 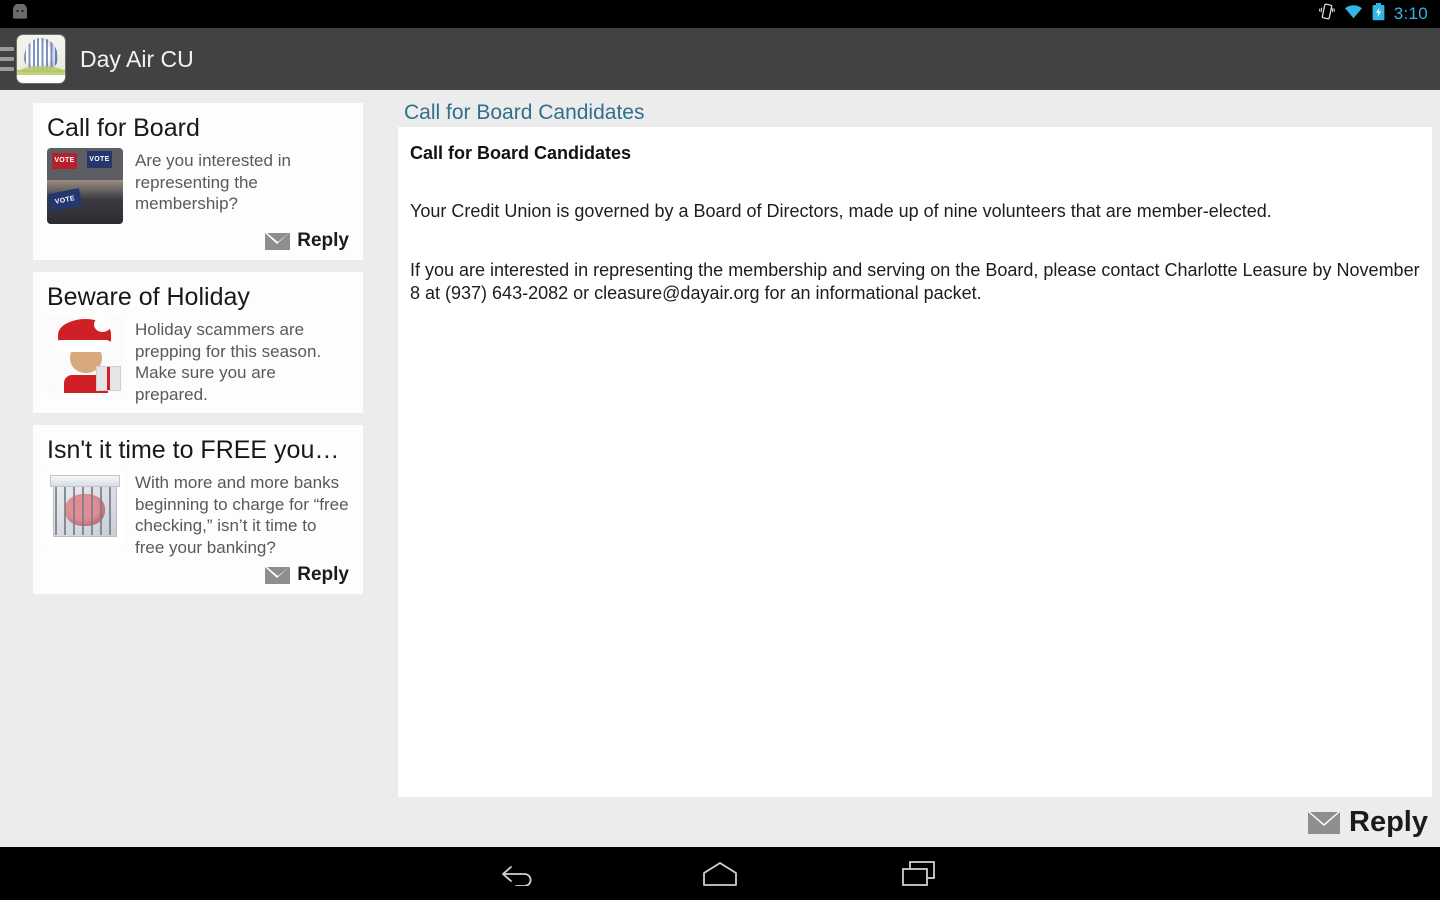 What do you see at coordinates (1410, 13) in the screenshot?
I see `status-clock: 3:10` at bounding box center [1410, 13].